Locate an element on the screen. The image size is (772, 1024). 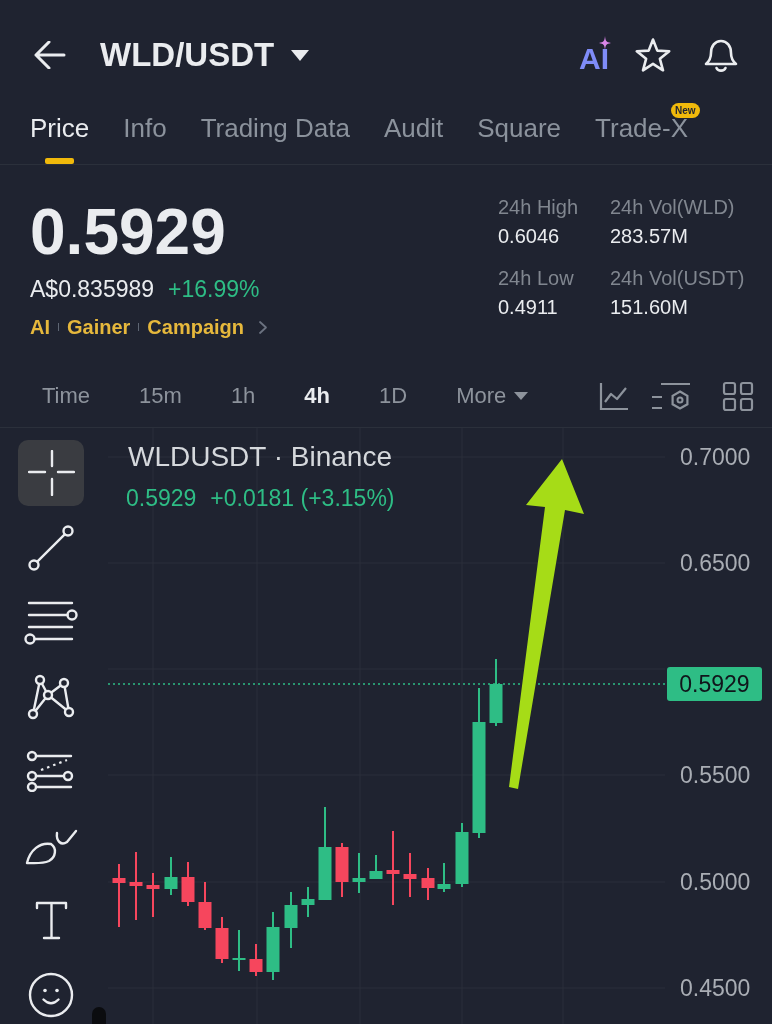
price-axis-label: 0.6500 is located at coordinates (715, 563).